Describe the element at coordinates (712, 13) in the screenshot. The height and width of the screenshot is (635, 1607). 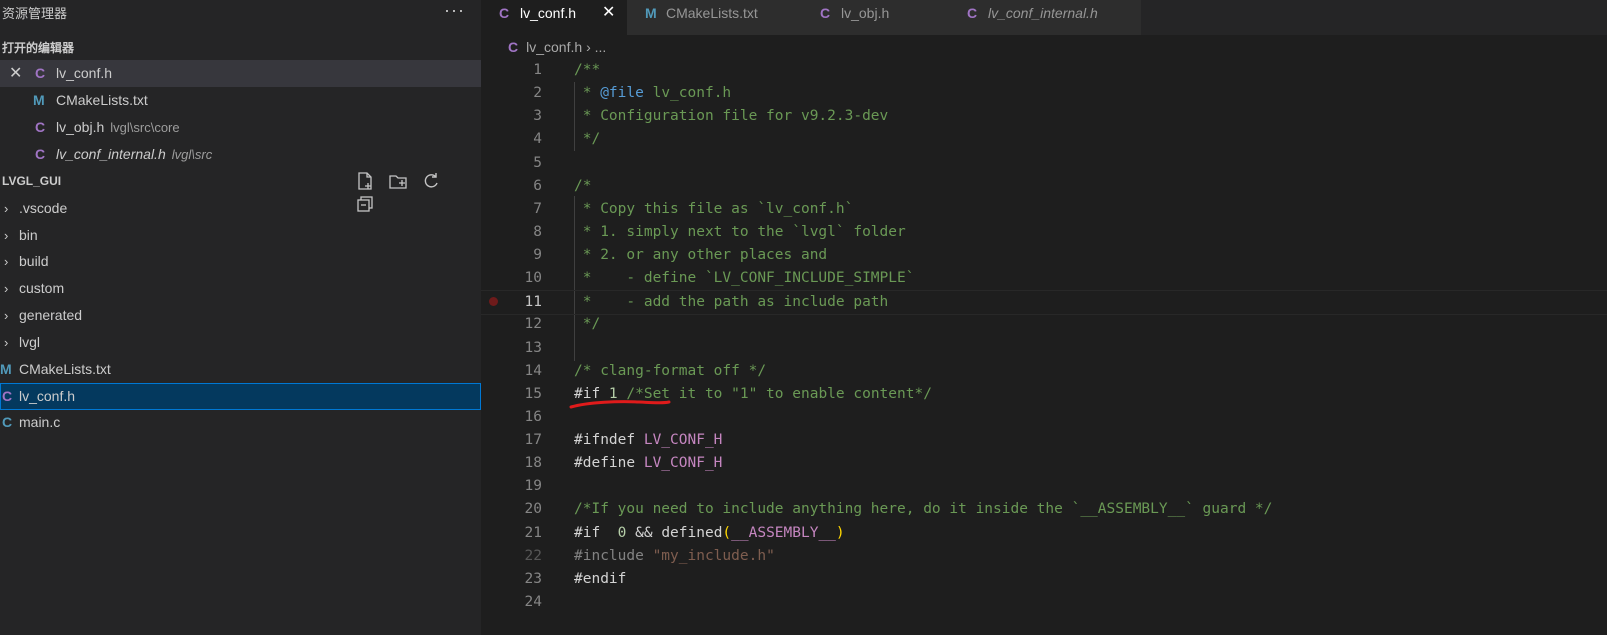
I see `tab-label: CMakeLists.txt` at that location.